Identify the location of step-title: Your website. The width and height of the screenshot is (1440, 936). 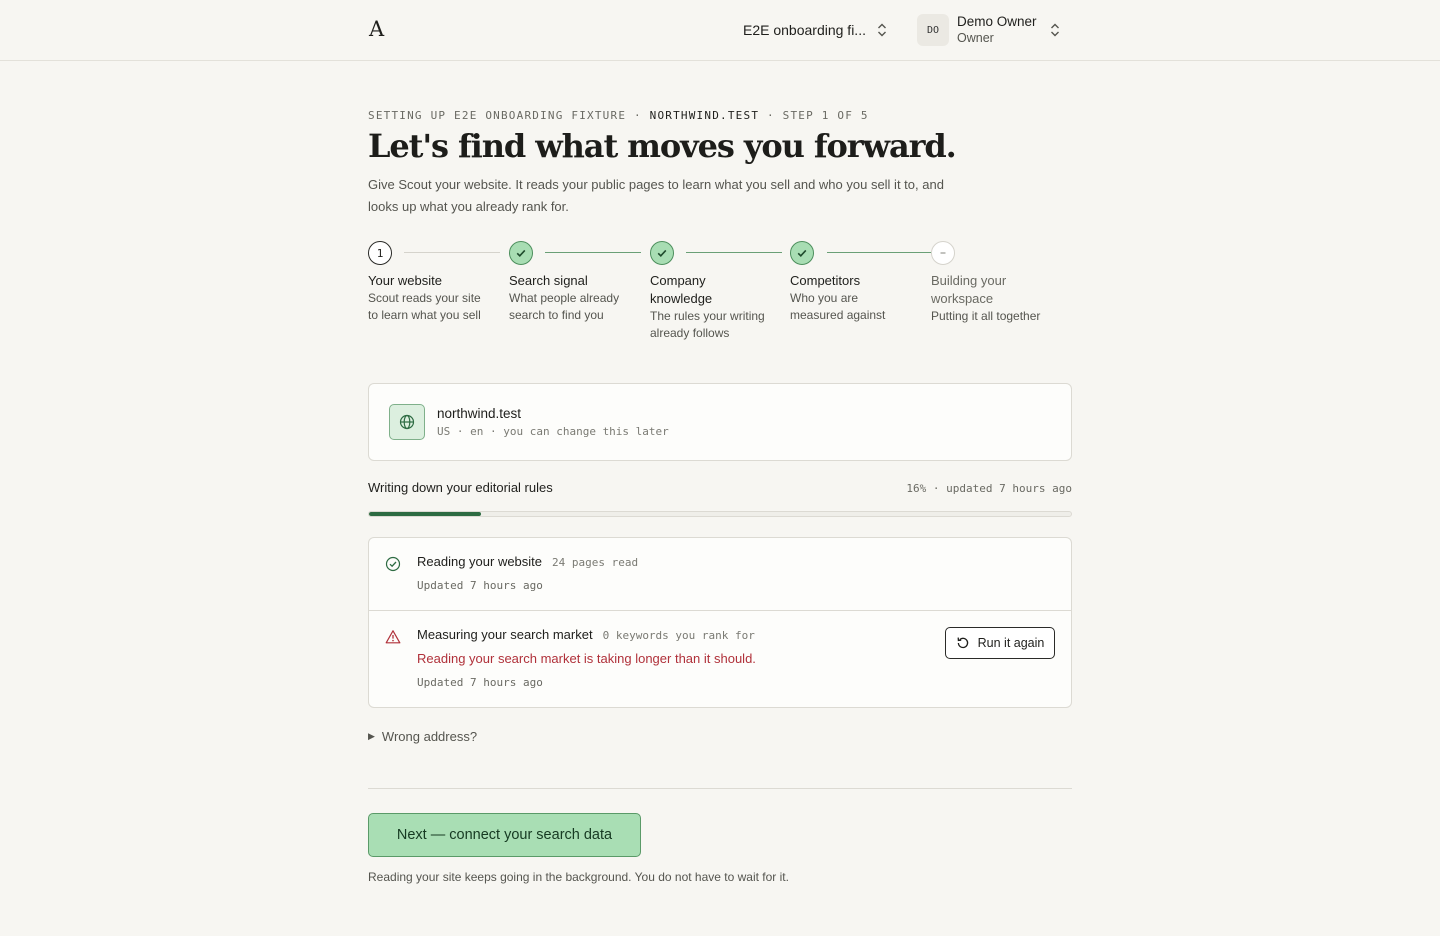
(405, 280).